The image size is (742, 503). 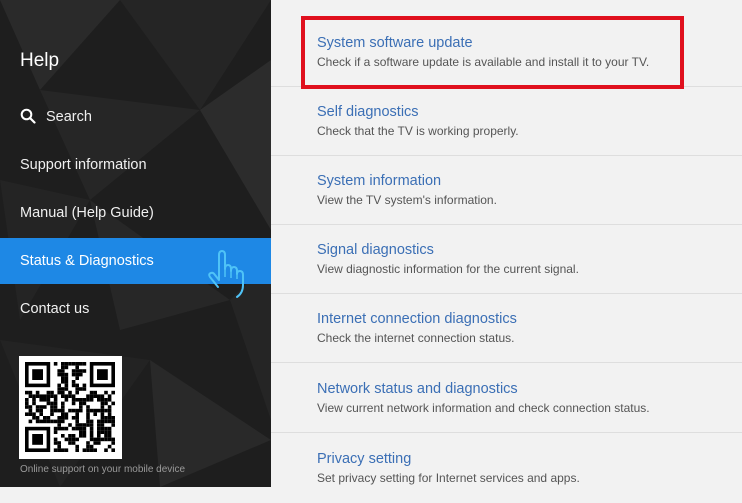 What do you see at coordinates (368, 112) in the screenshot?
I see `list-item-title: Self diagnostics` at bounding box center [368, 112].